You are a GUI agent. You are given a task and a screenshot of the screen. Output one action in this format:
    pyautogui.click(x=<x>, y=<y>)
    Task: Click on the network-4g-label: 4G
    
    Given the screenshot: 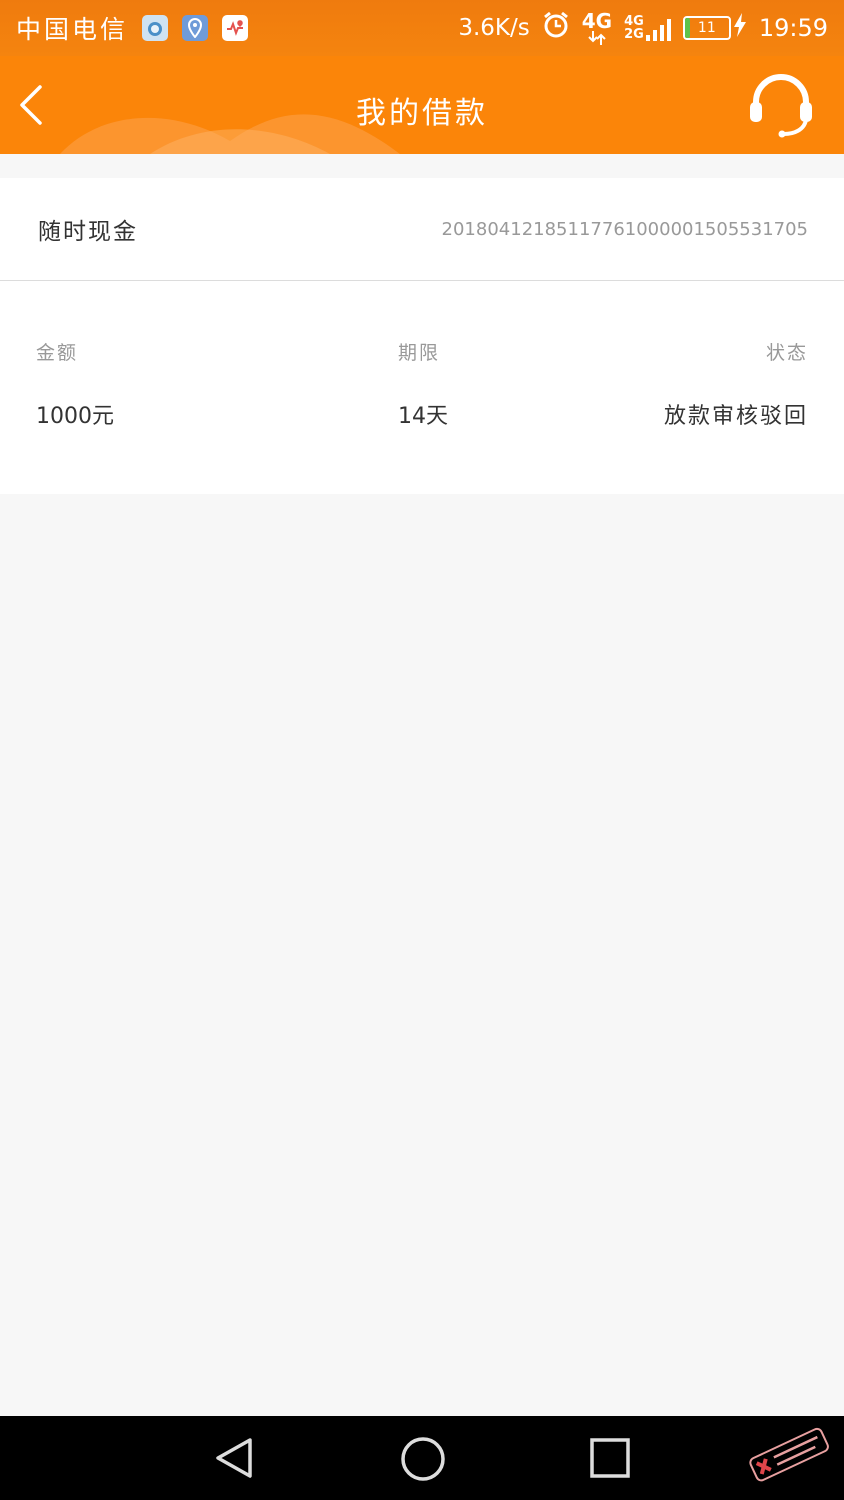 What is the action you would take?
    pyautogui.click(x=597, y=21)
    